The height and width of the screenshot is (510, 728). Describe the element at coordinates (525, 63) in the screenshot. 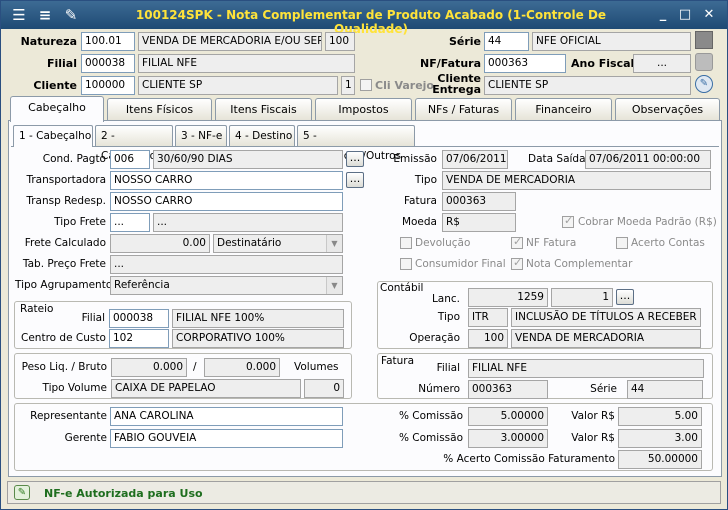

I see `nf-fatura-field: 000363` at that location.